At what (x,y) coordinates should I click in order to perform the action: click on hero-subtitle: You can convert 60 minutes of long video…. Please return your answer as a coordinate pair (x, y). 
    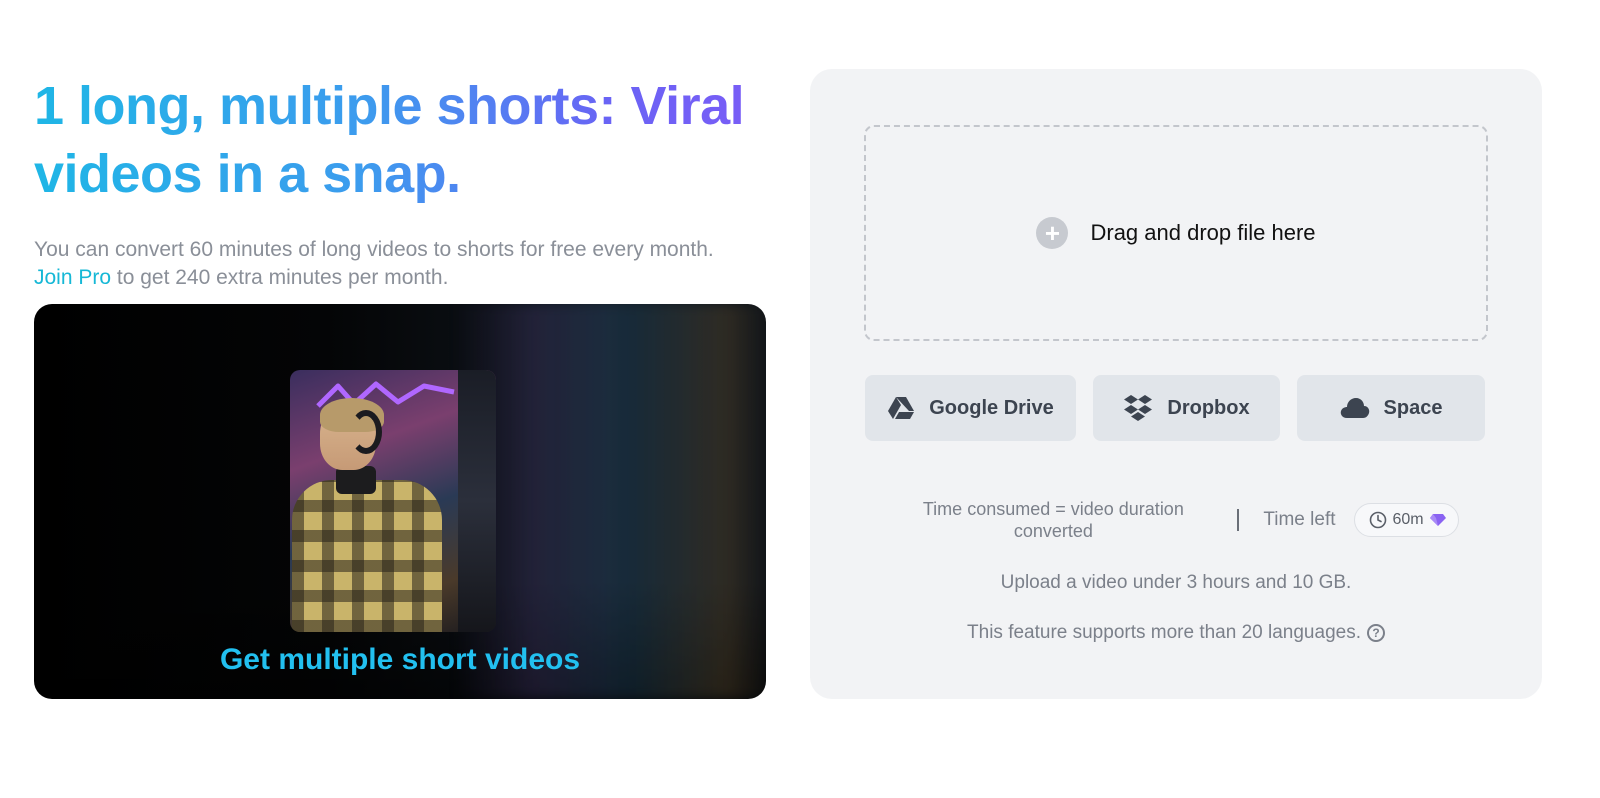
    Looking at the image, I should click on (384, 264).